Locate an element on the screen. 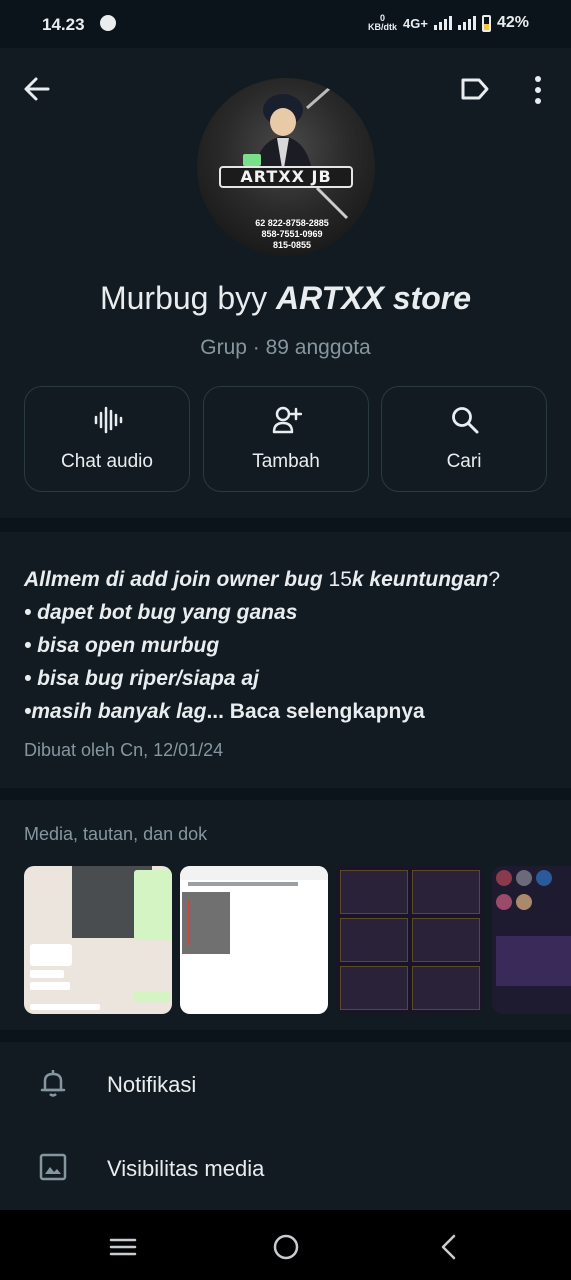 The width and height of the screenshot is (571, 1280). description-line: •masih banyak lag... Baca selengkapnya is located at coordinates (224, 711).